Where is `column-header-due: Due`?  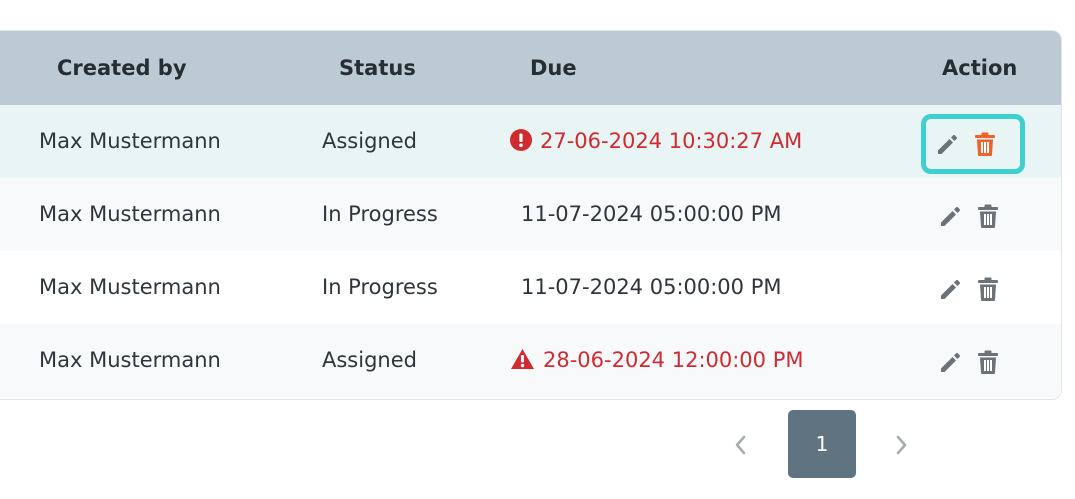 column-header-due: Due is located at coordinates (553, 68).